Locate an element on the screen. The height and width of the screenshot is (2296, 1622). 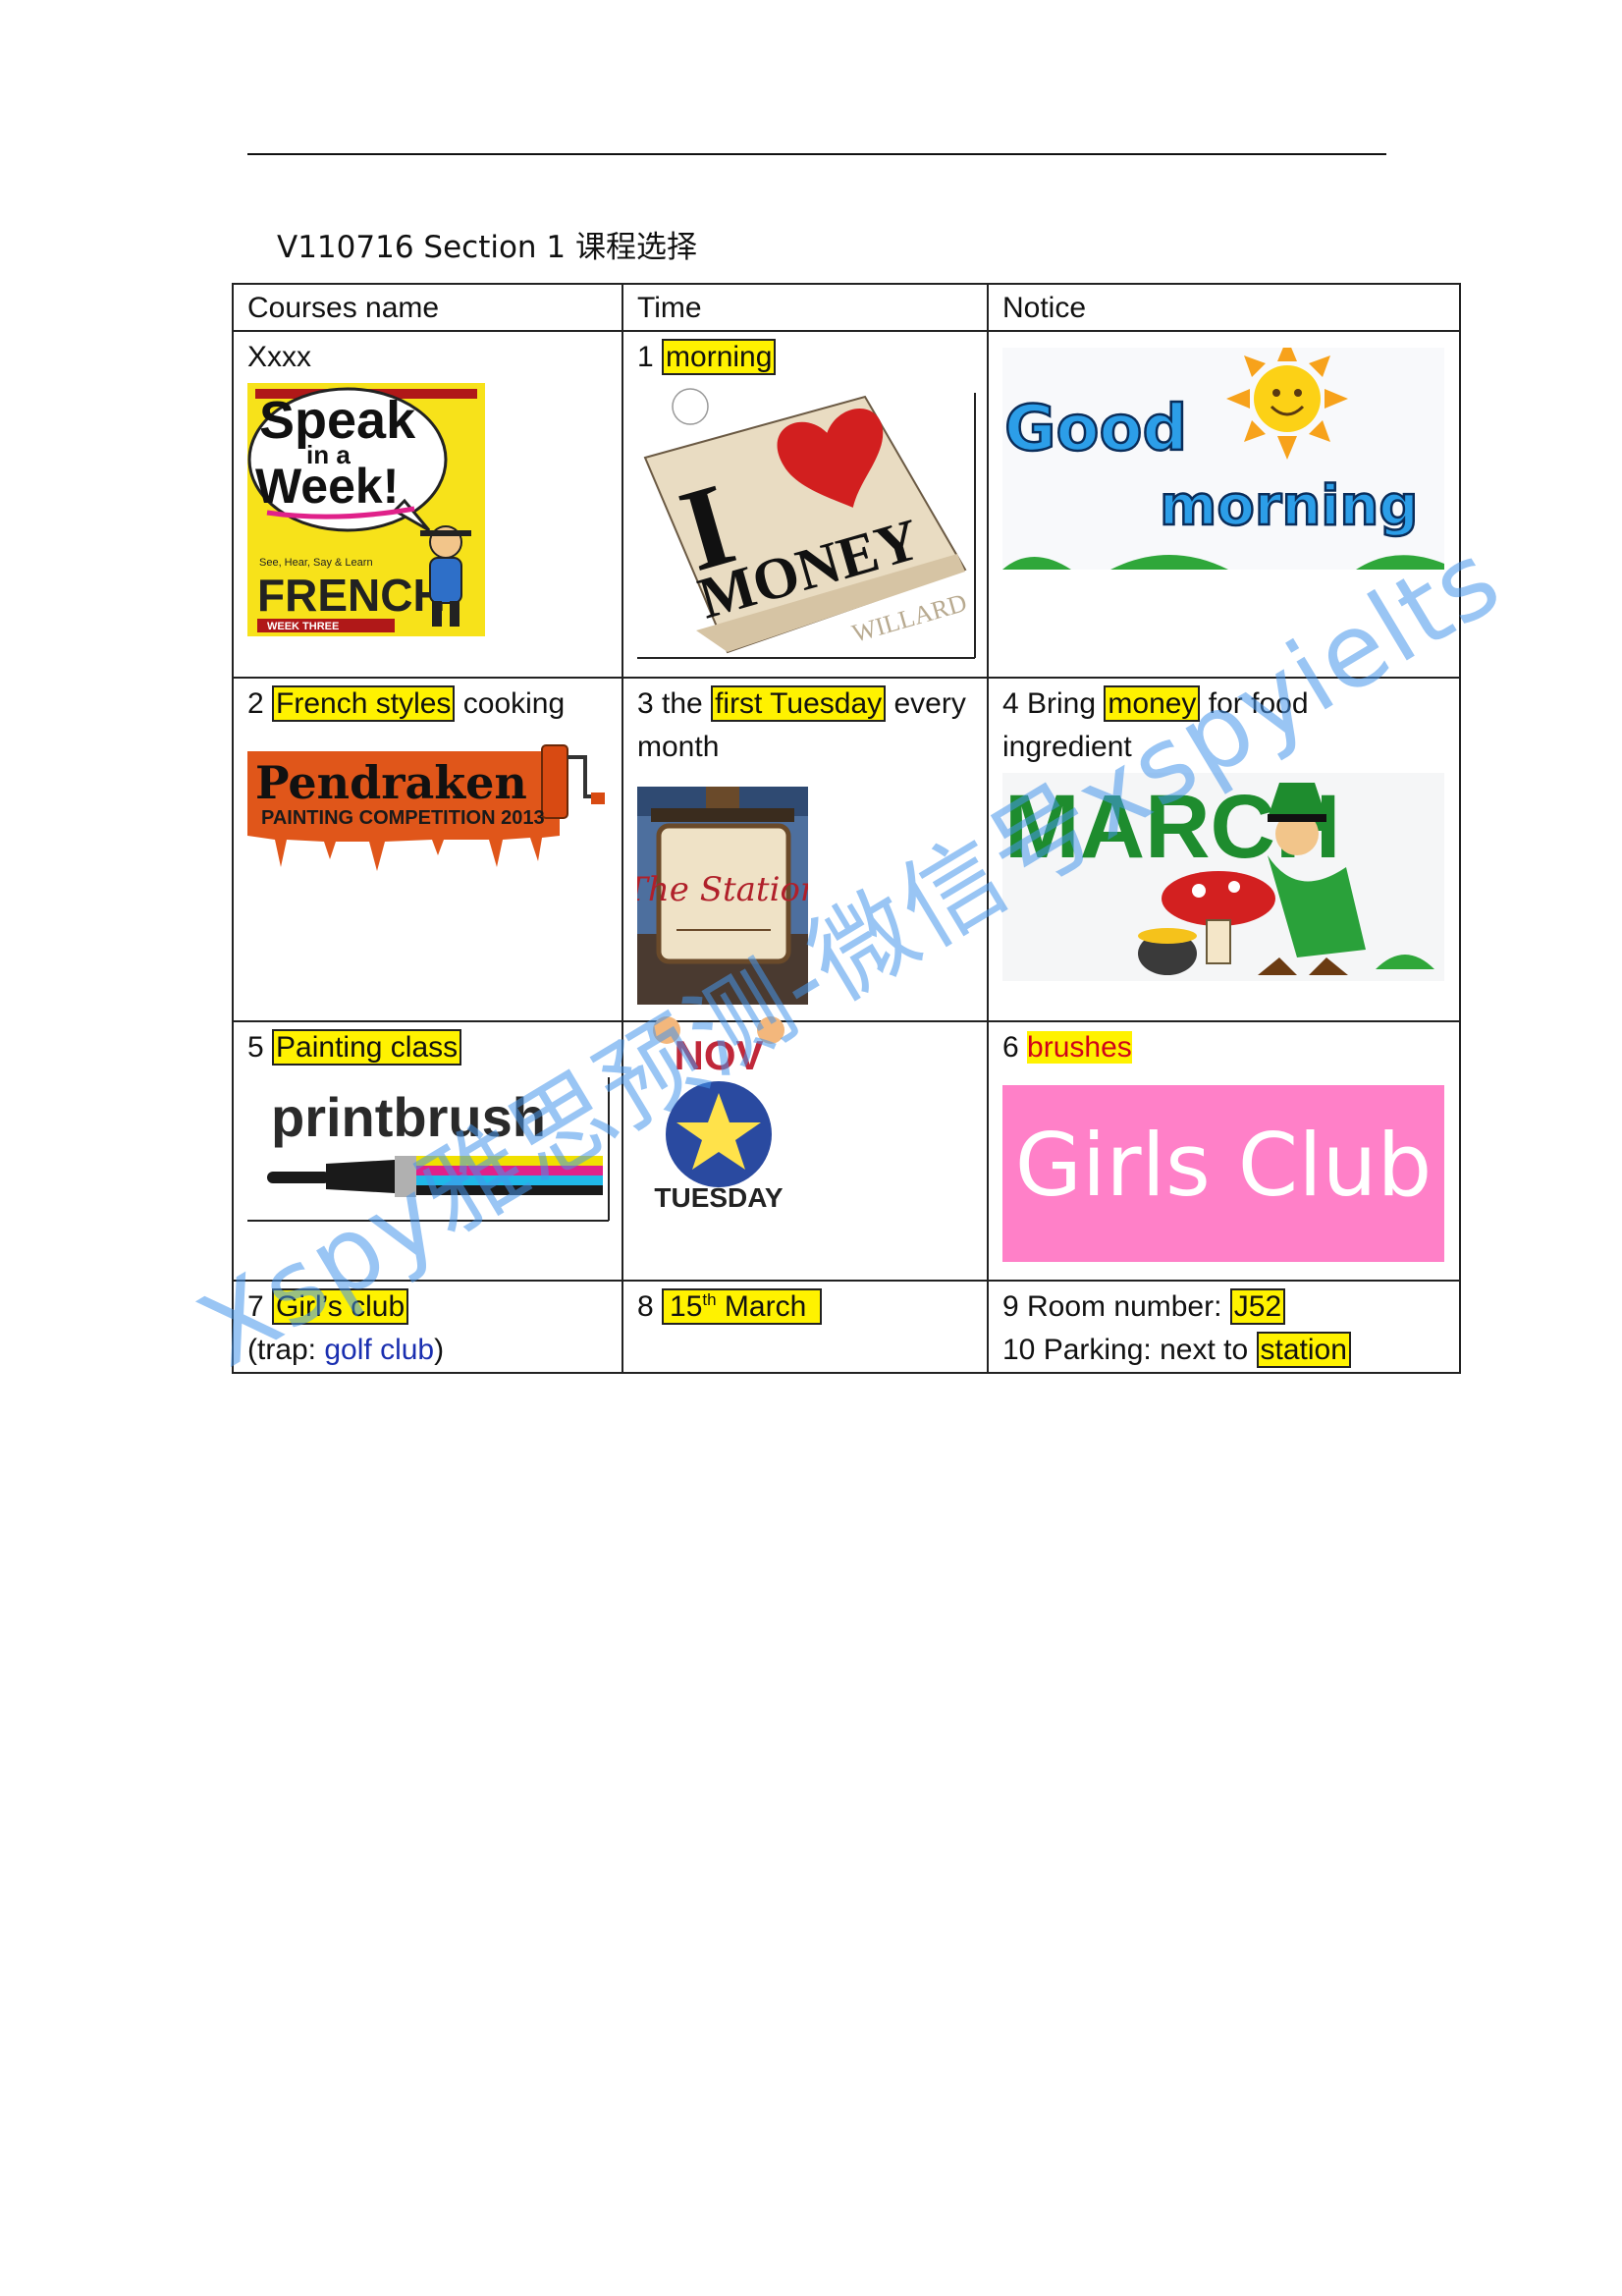
header-rule is located at coordinates (816, 154).